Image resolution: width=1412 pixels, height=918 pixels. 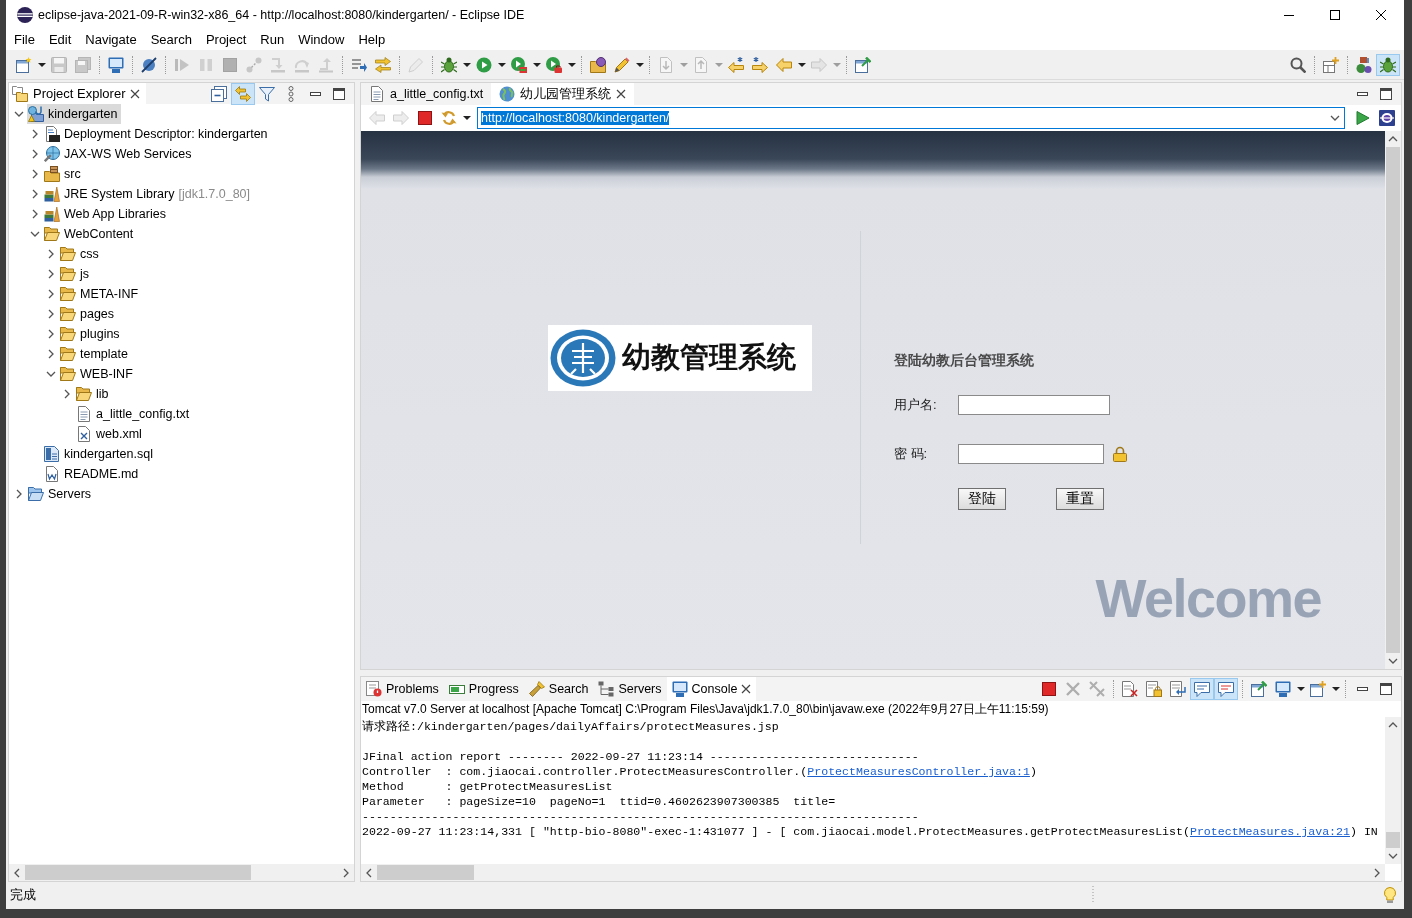 What do you see at coordinates (97, 374) in the screenshot?
I see `tree-item: WEB-INF` at bounding box center [97, 374].